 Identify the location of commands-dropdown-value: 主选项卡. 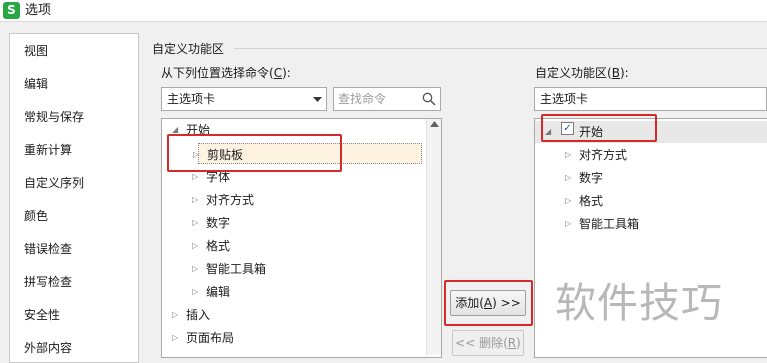
(191, 99).